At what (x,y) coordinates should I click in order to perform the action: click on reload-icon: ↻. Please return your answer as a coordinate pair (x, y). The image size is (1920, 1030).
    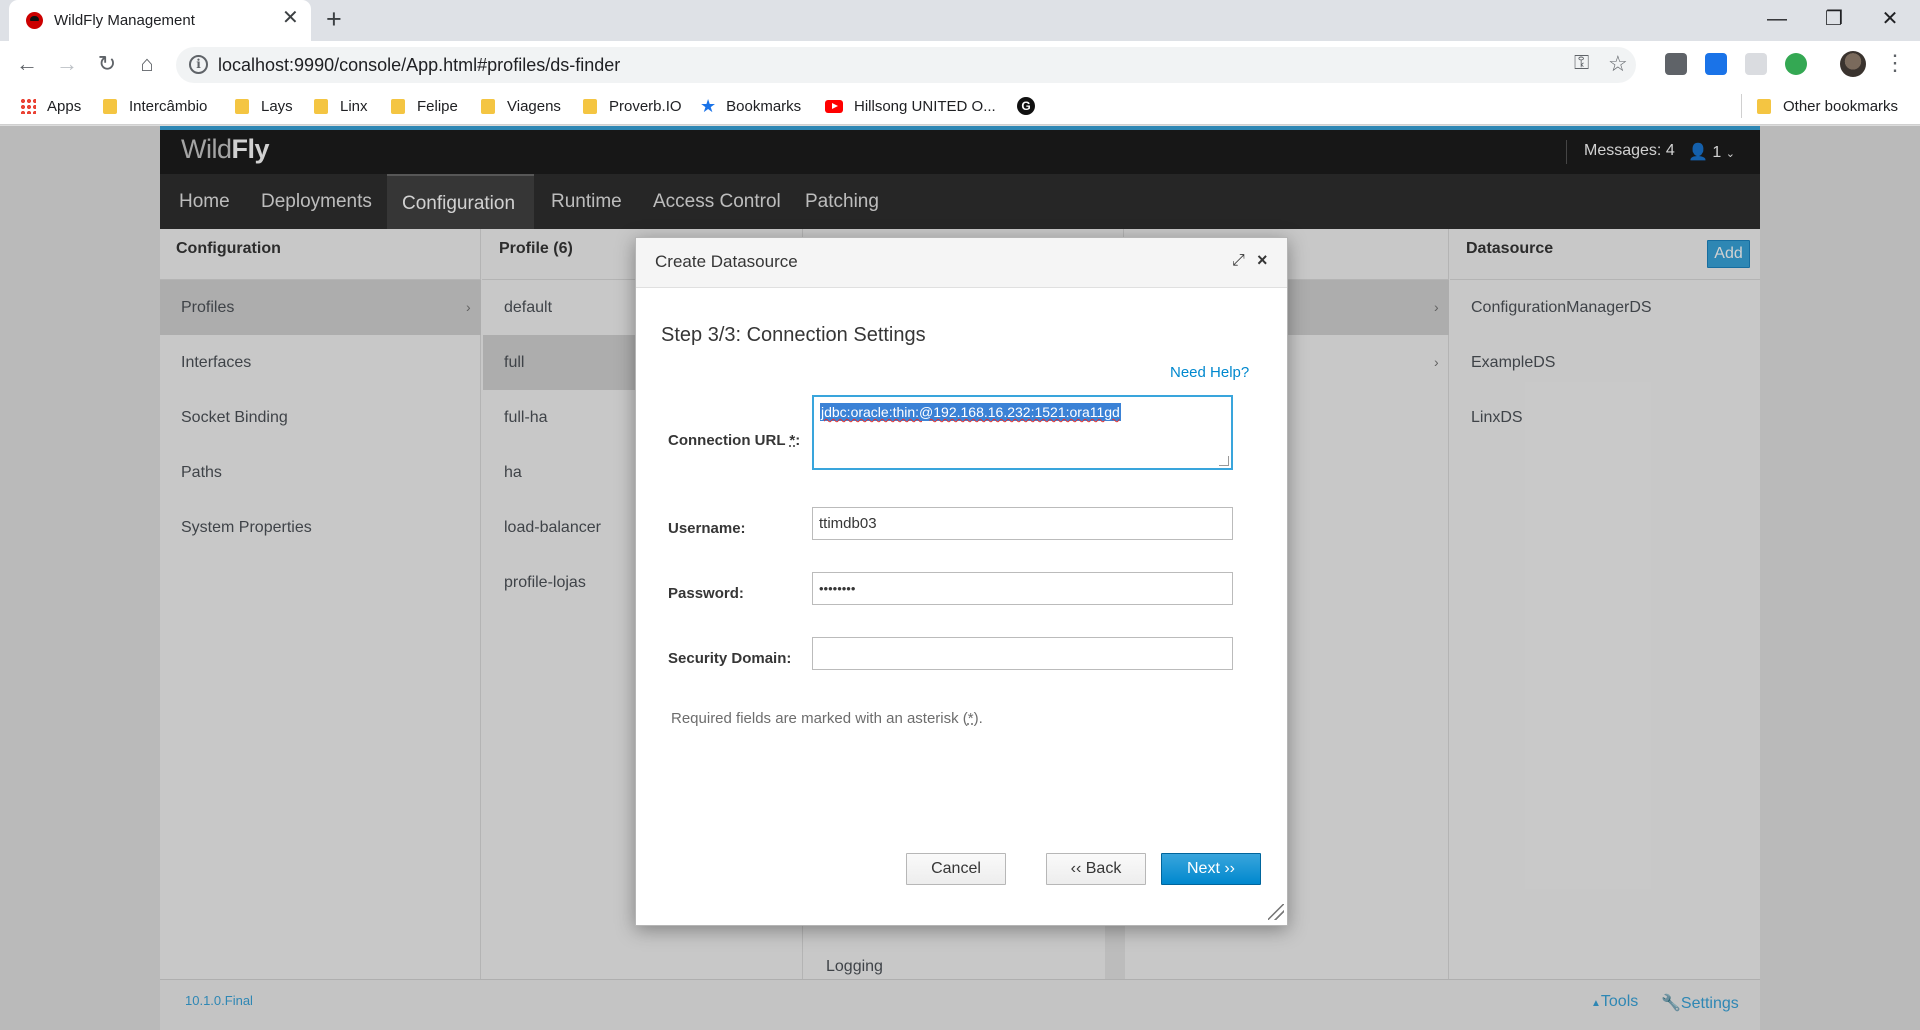
    Looking at the image, I should click on (107, 64).